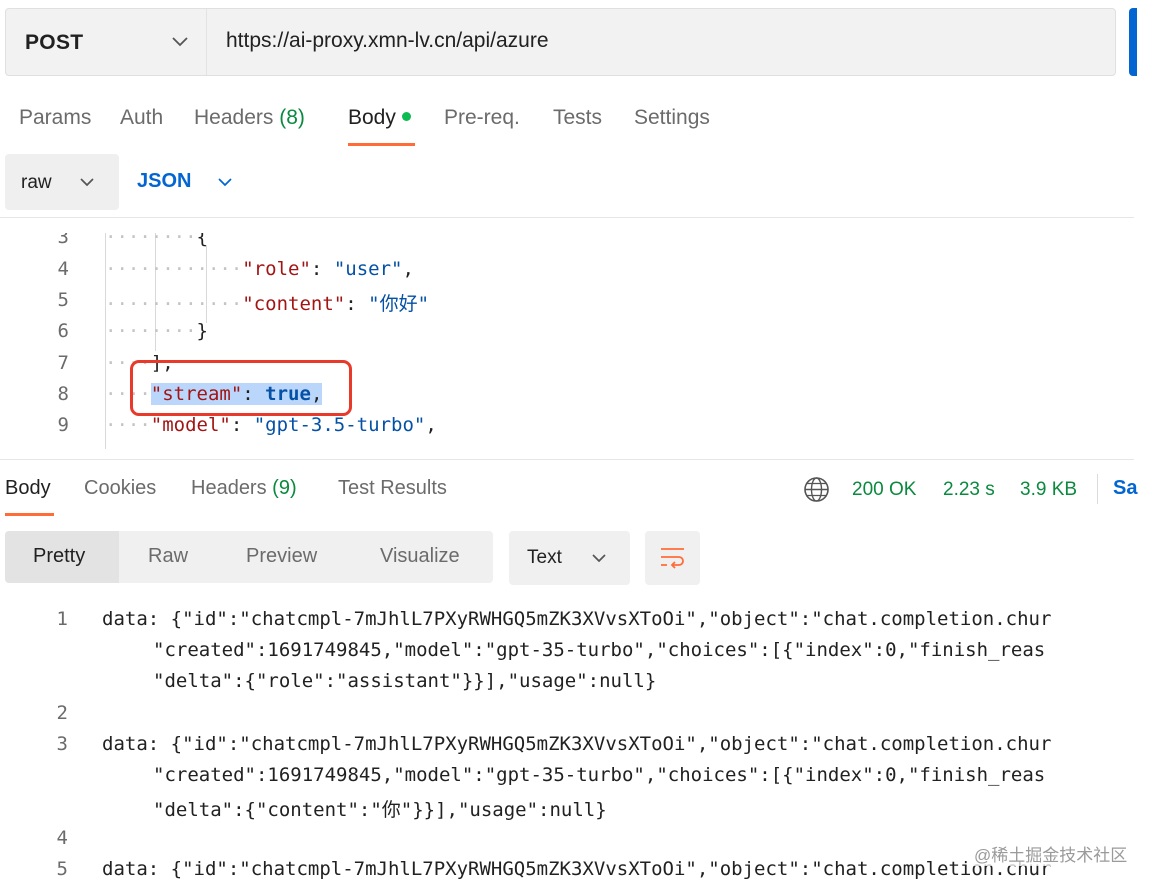 This screenshot has width=1158, height=886. What do you see at coordinates (380, 810) in the screenshot?
I see `response-line-wrap: "delta":{"content":"你"}}],"usage":null}` at bounding box center [380, 810].